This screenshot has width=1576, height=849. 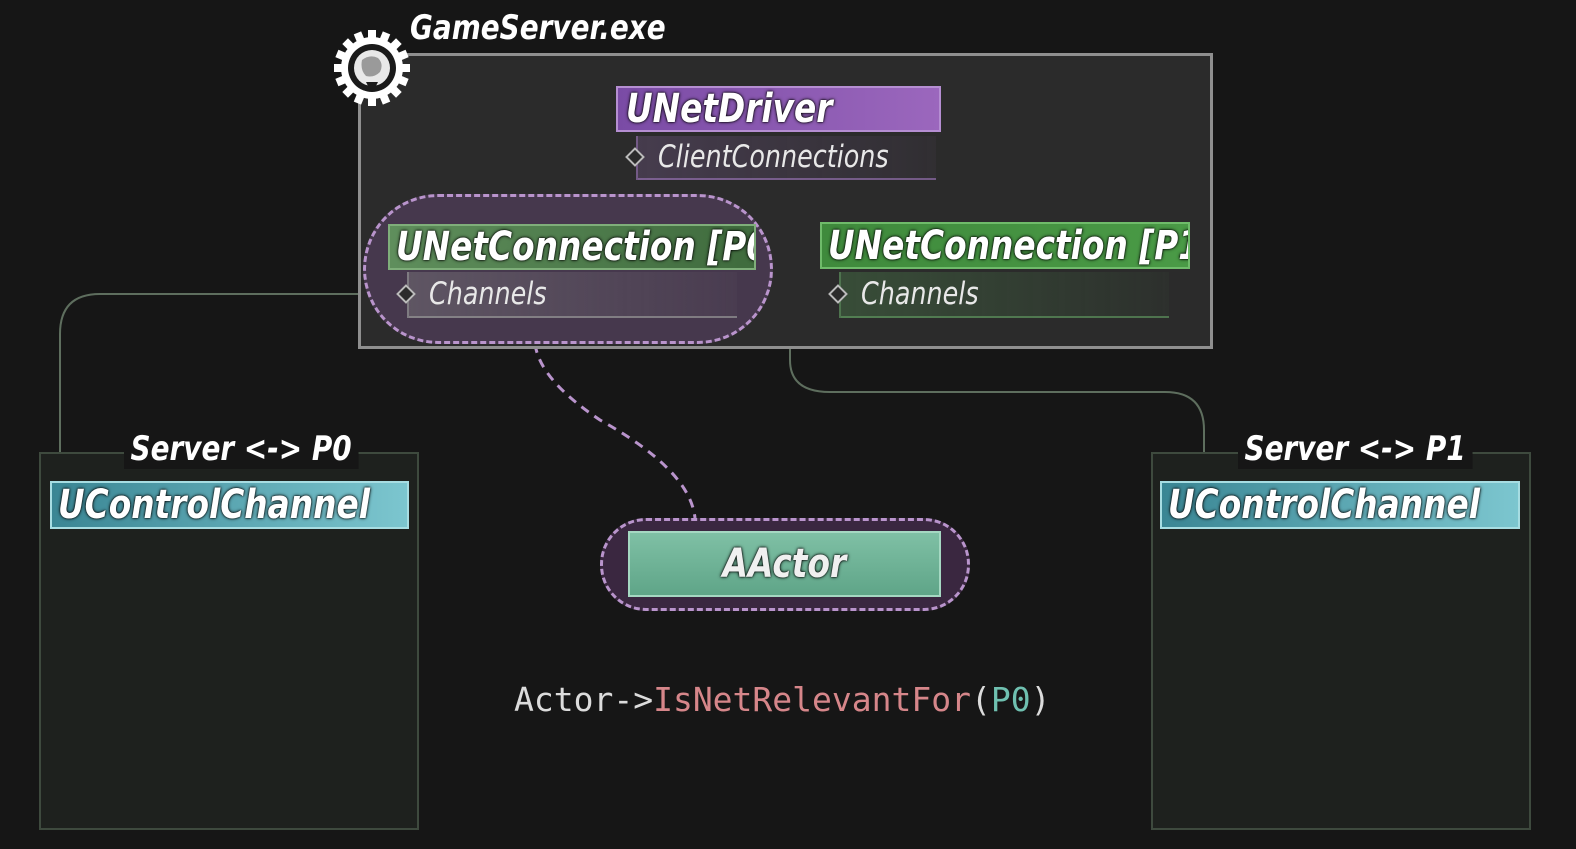 I want to click on gear-globe-icon, so click(x=372, y=68).